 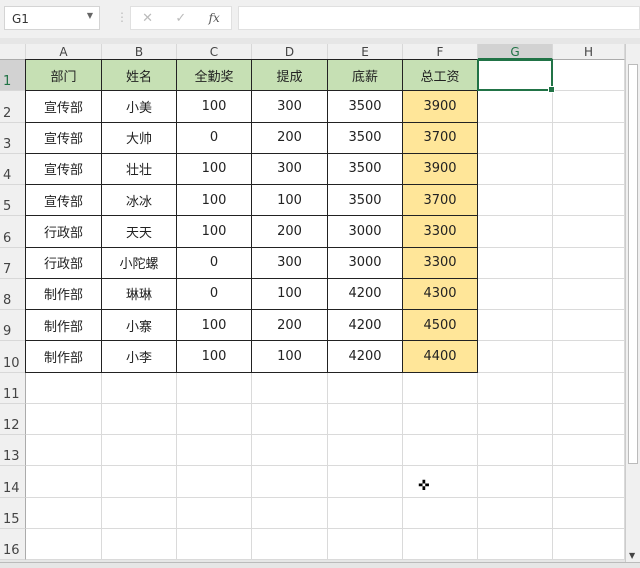 I want to click on cell-C16, so click(x=214, y=544).